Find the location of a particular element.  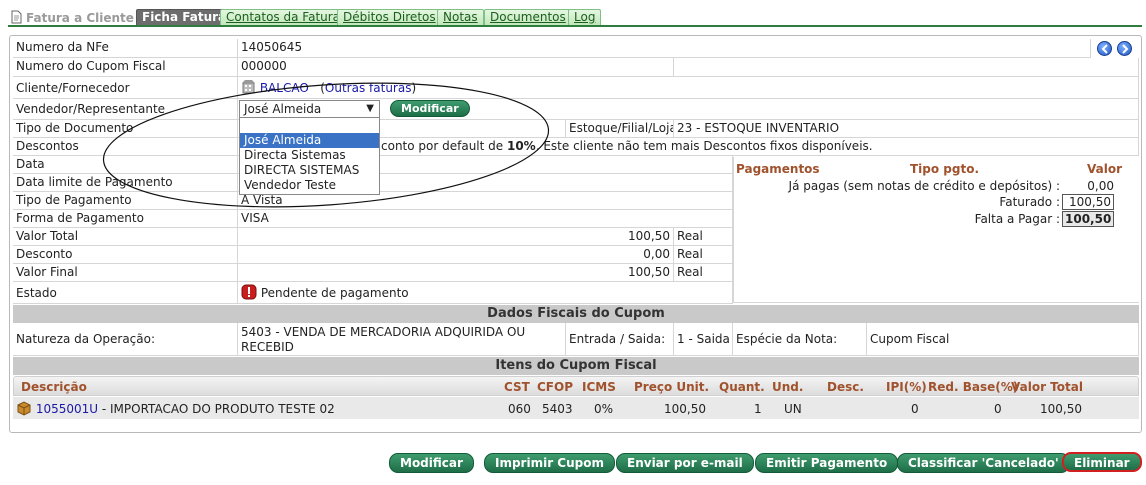

tab-underline is located at coordinates (575, 26).